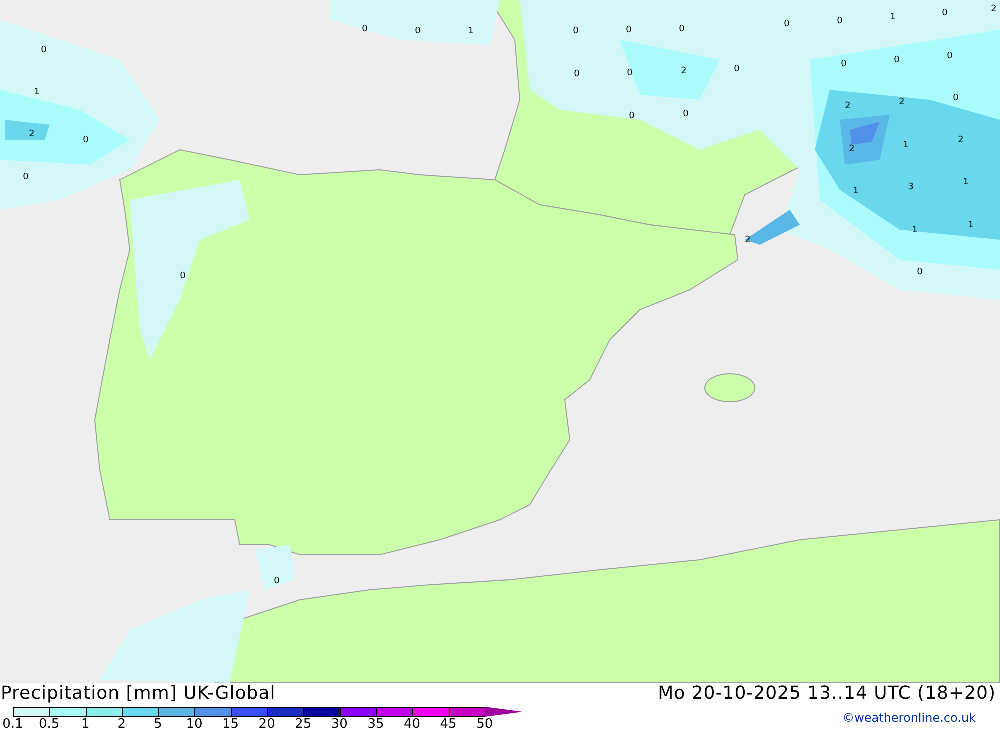 This screenshot has width=1000, height=733. I want to click on copyright-credit: ©weatheronline.co.uk, so click(909, 718).